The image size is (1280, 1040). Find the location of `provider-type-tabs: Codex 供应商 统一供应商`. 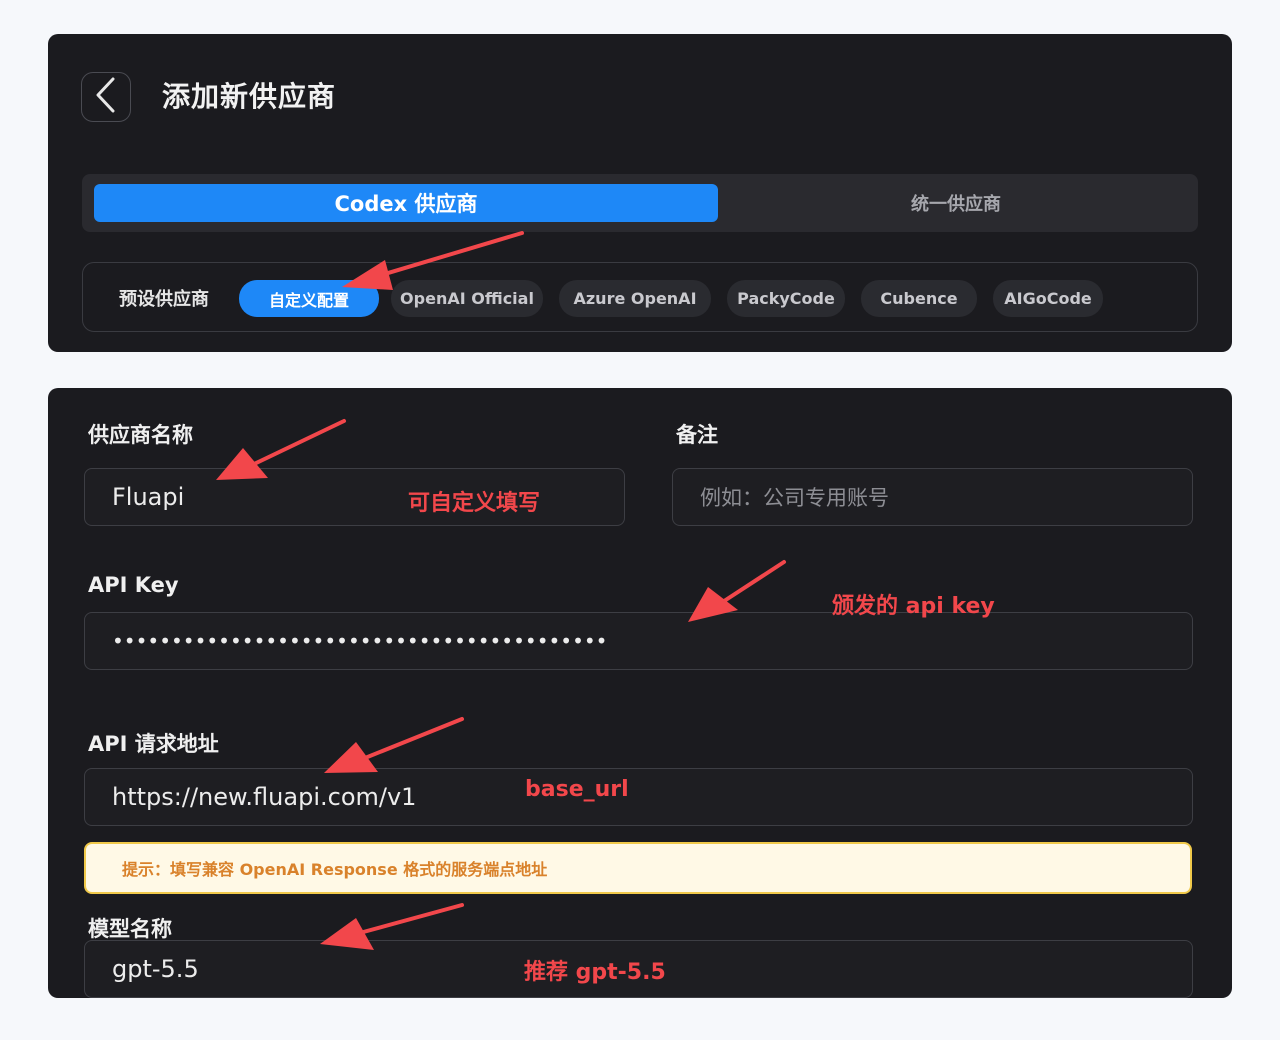

provider-type-tabs: Codex 供应商 统一供应商 is located at coordinates (640, 203).